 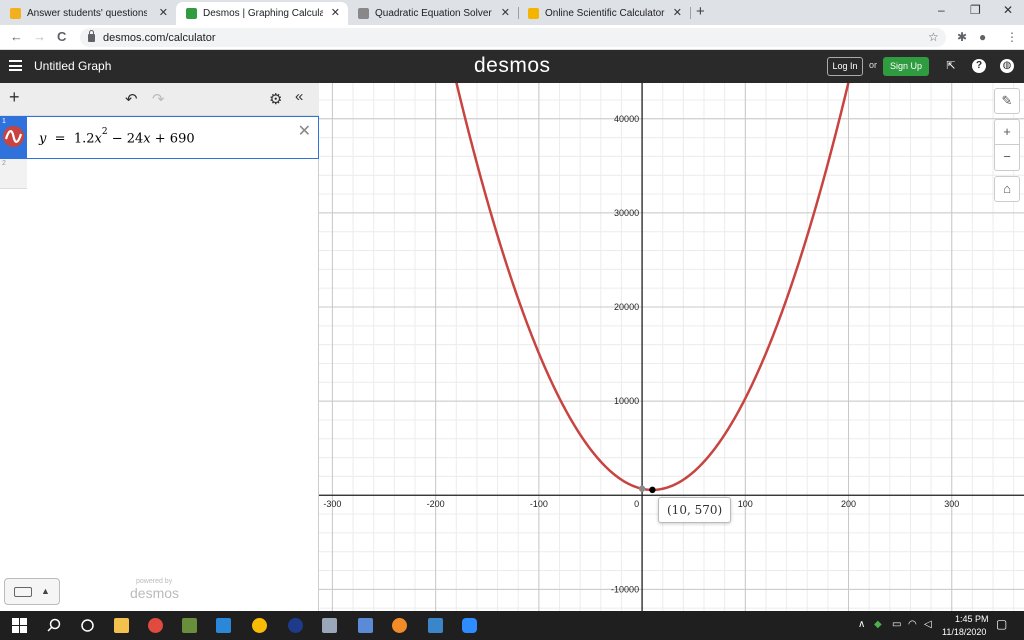 I want to click on volume-icon: ◁, so click(x=928, y=624).